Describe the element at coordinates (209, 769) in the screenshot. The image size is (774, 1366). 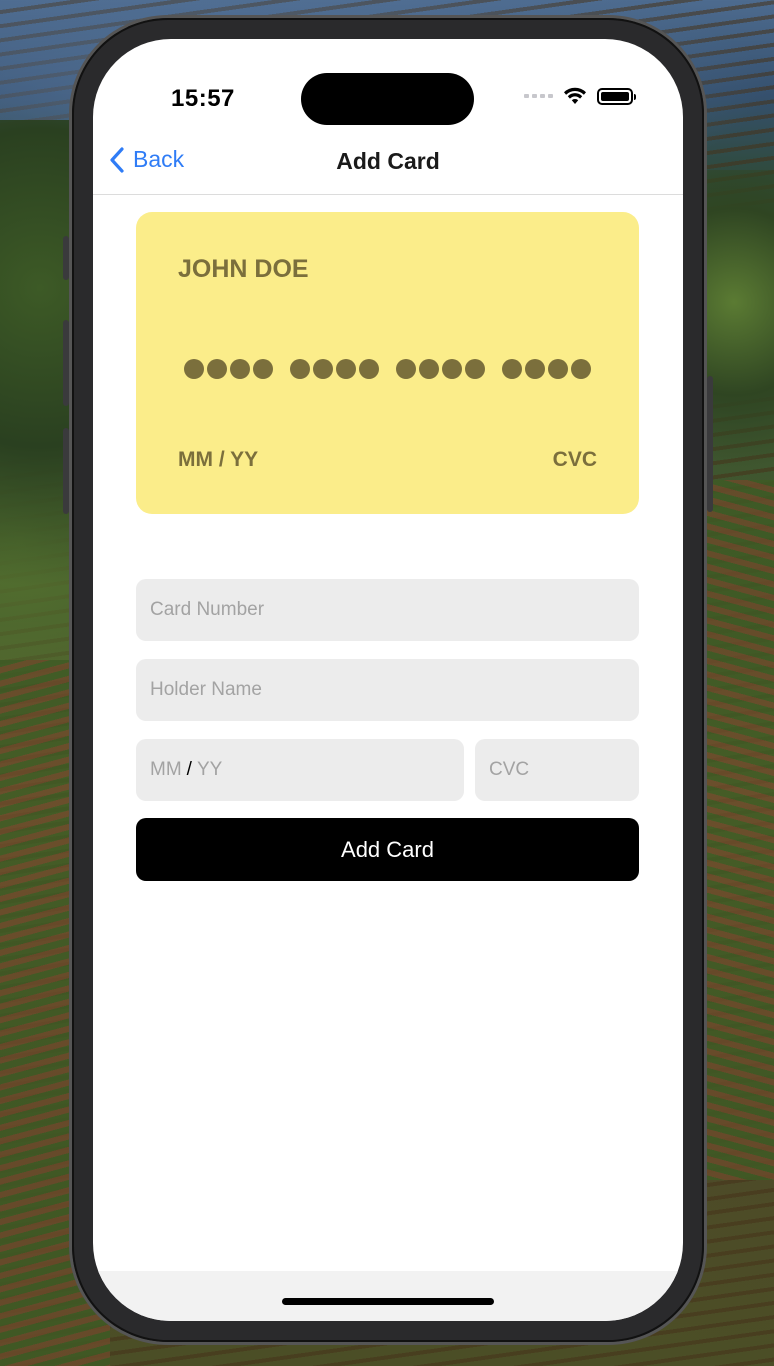
I see `expiry-year-placeholder: YY` at that location.